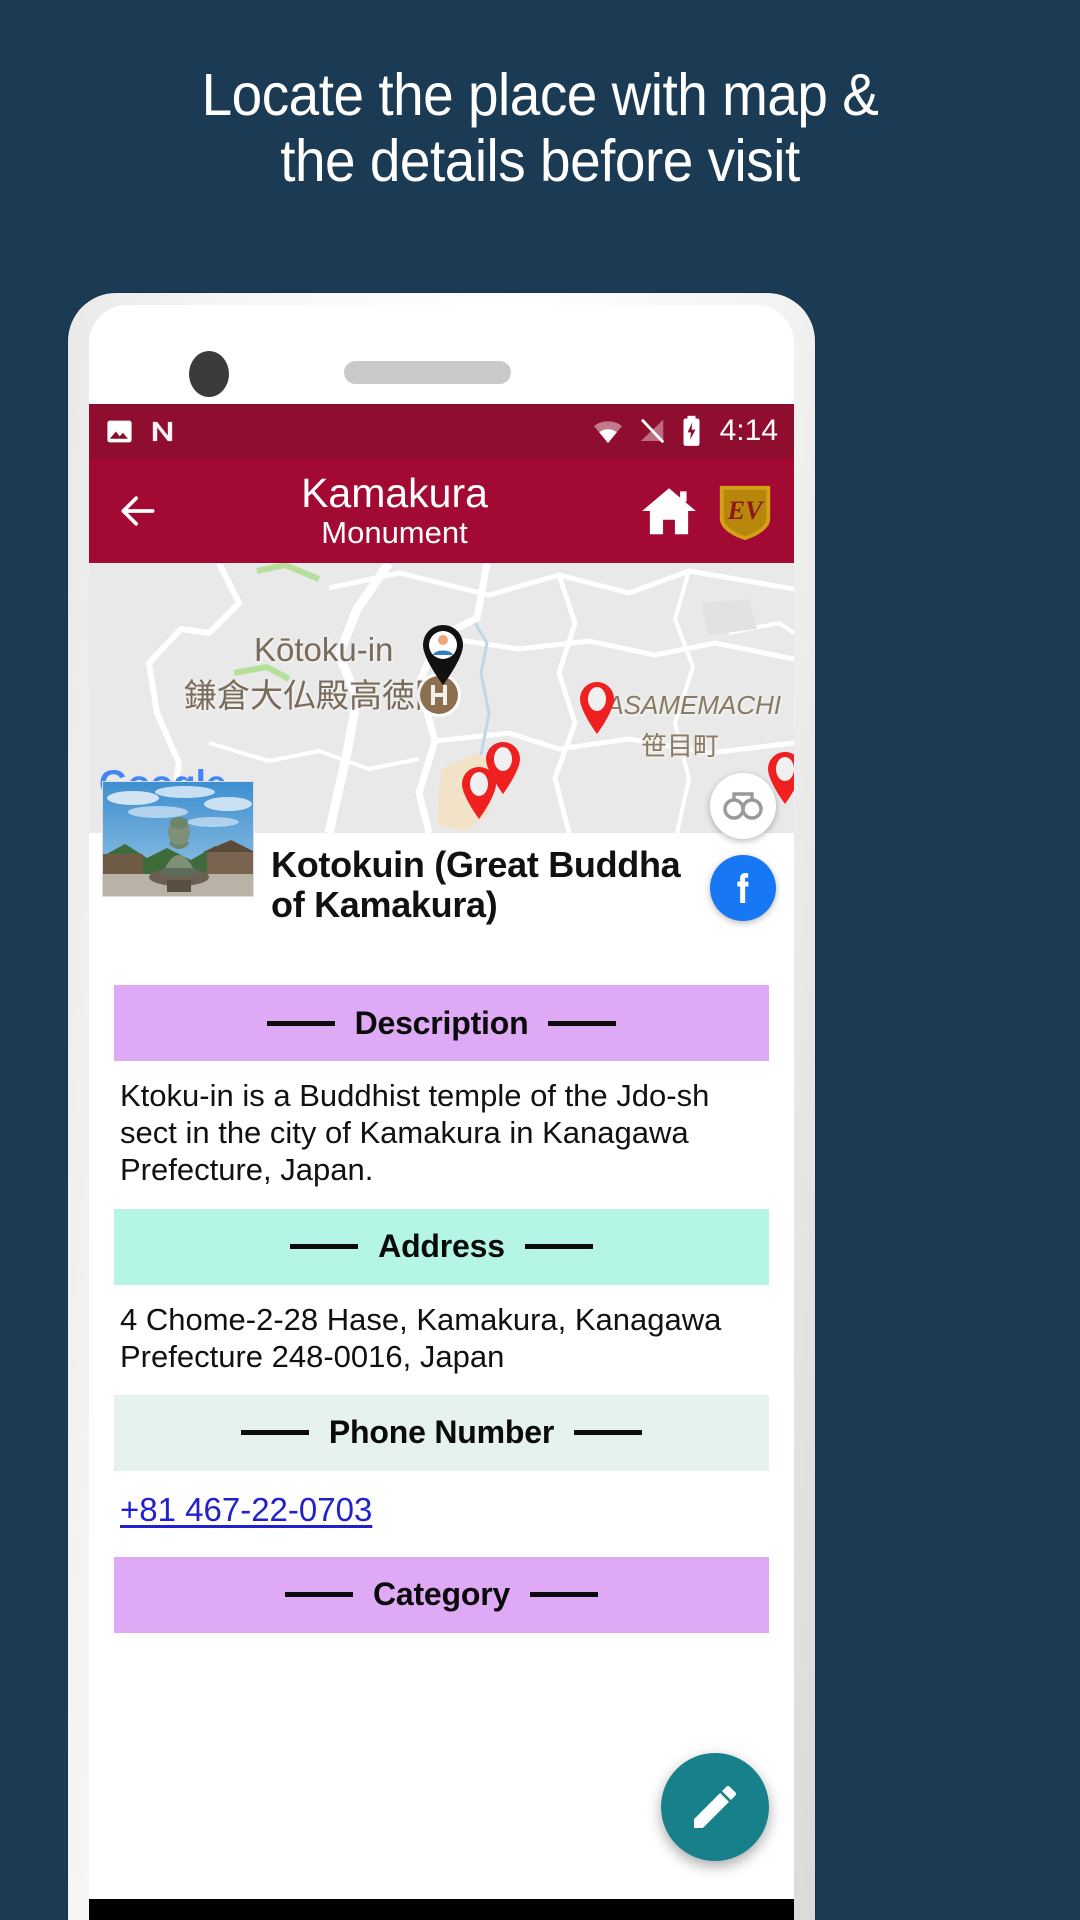 Image resolution: width=1080 pixels, height=1920 pixels. What do you see at coordinates (607, 432) in the screenshot?
I see `wifi-icon` at bounding box center [607, 432].